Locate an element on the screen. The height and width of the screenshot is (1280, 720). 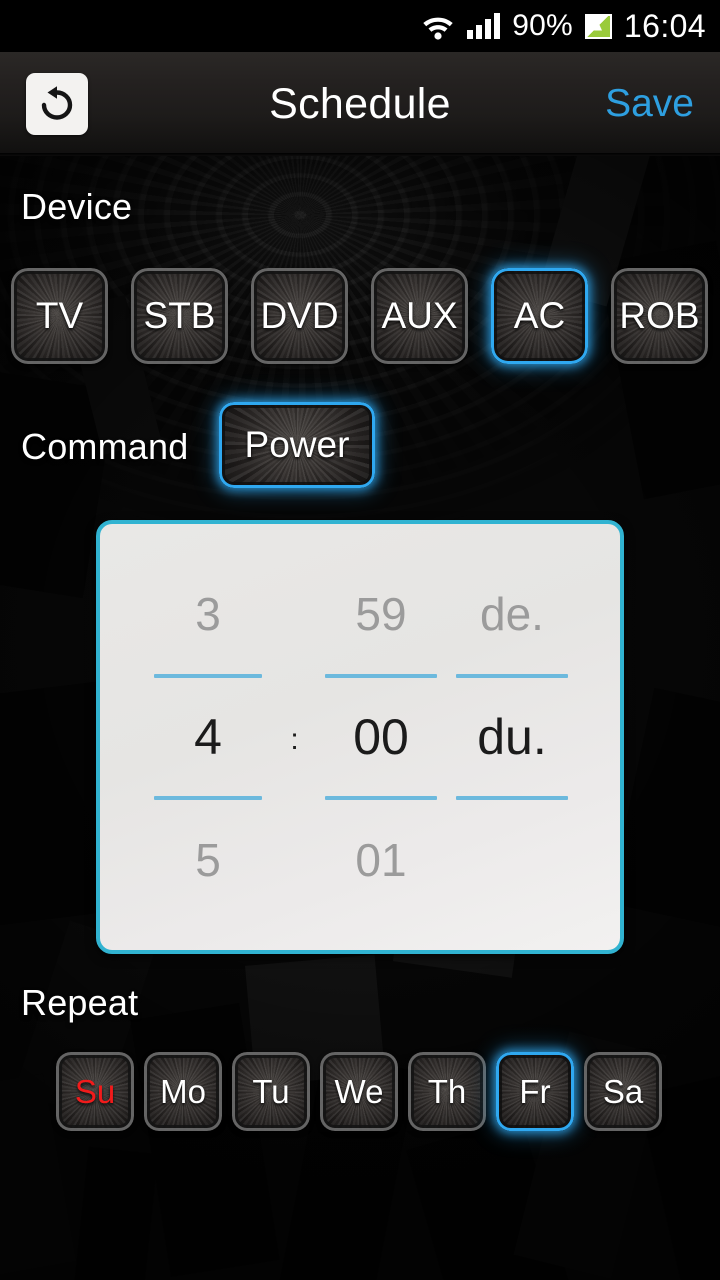
hour-current-value: 4 is located at coordinates (208, 737).